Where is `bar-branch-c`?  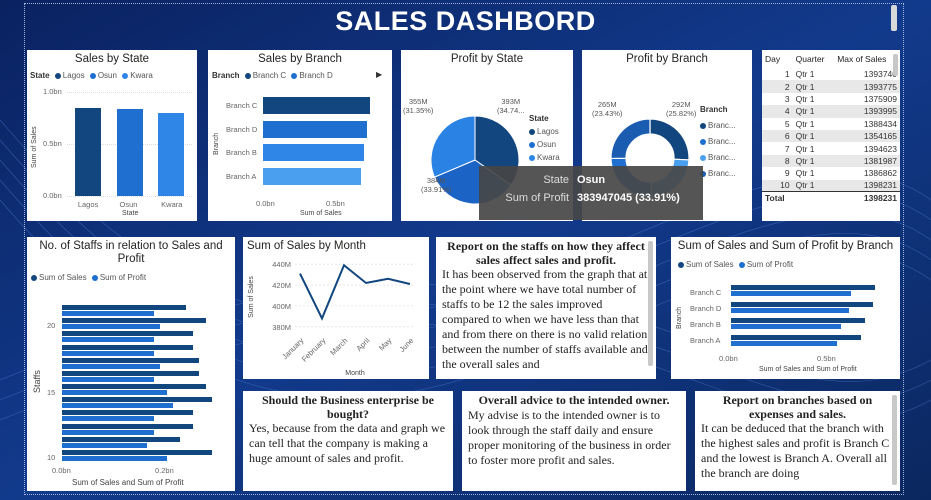
bar-branch-c is located at coordinates (317, 105).